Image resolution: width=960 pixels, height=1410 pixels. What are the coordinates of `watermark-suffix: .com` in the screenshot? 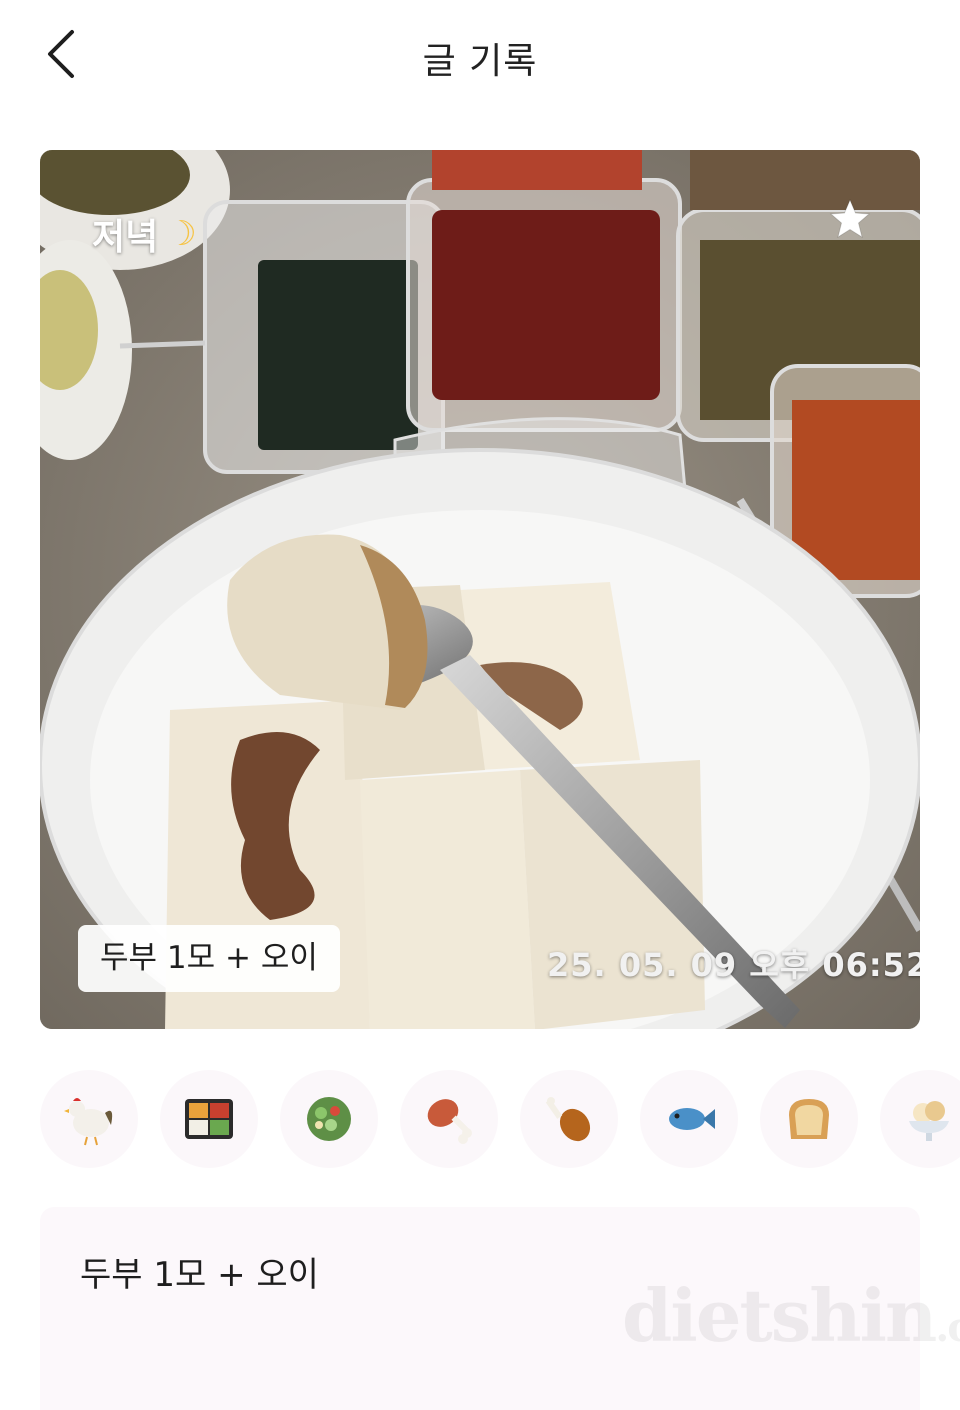 It's located at (947, 1327).